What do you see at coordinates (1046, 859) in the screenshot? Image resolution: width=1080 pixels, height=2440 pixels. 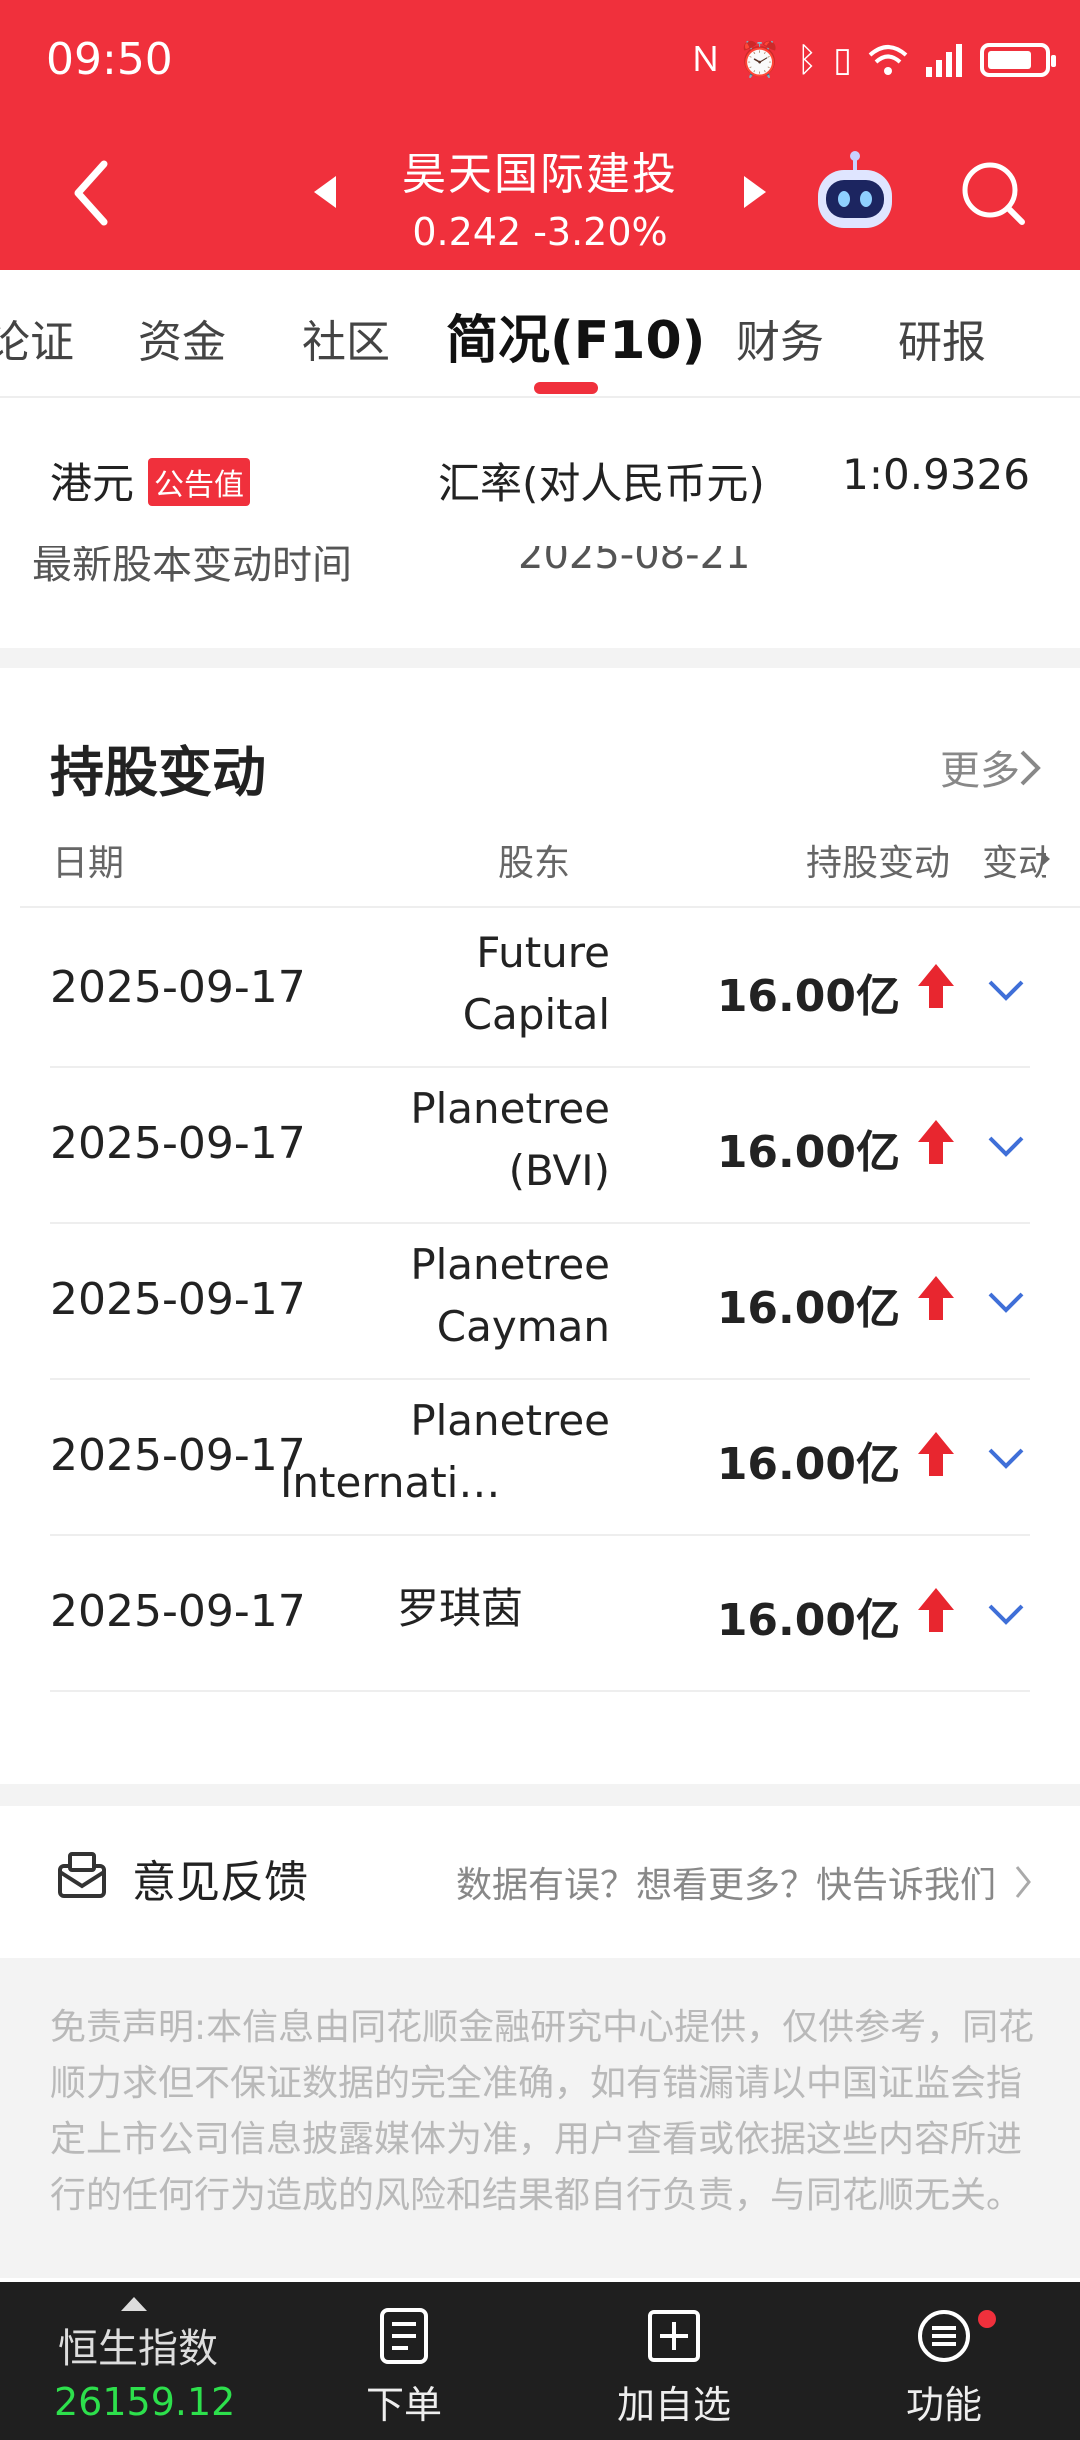 I see `scroll-right-icon` at bounding box center [1046, 859].